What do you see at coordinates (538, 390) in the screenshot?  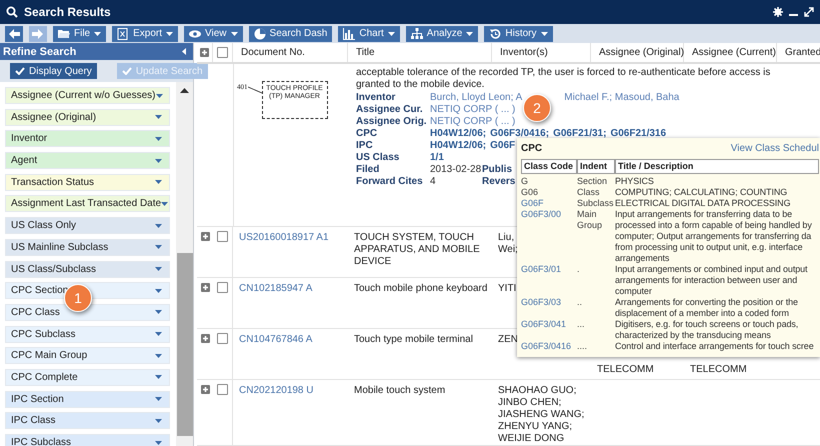 I see `inventor-name: SHAOHAO GUO;` at bounding box center [538, 390].